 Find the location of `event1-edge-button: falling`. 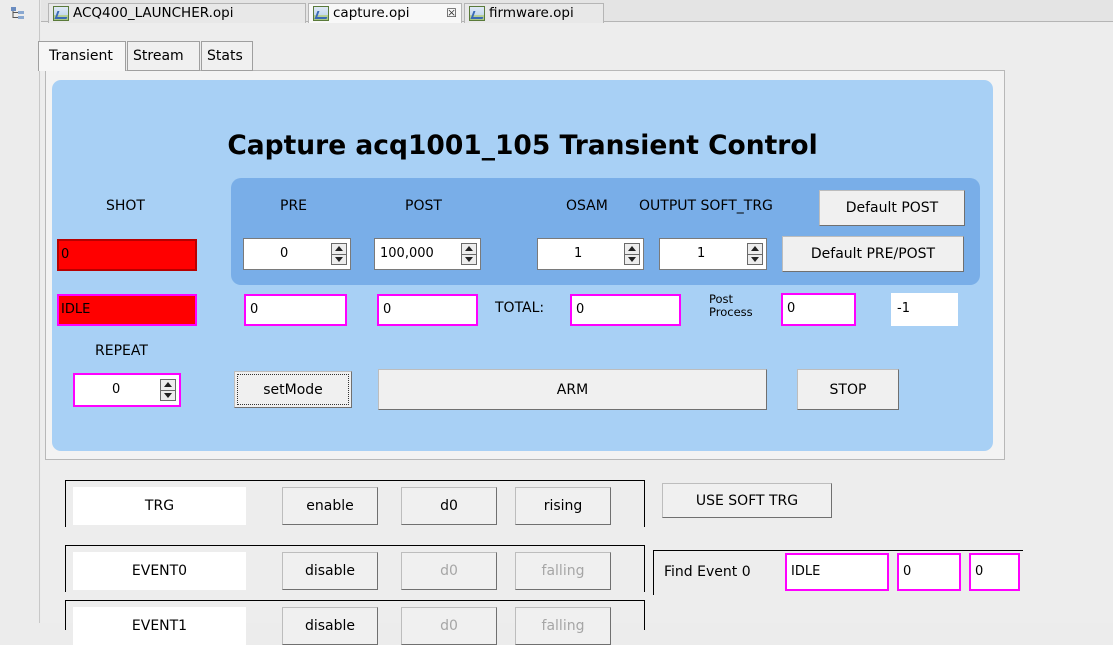

event1-edge-button: falling is located at coordinates (563, 626).